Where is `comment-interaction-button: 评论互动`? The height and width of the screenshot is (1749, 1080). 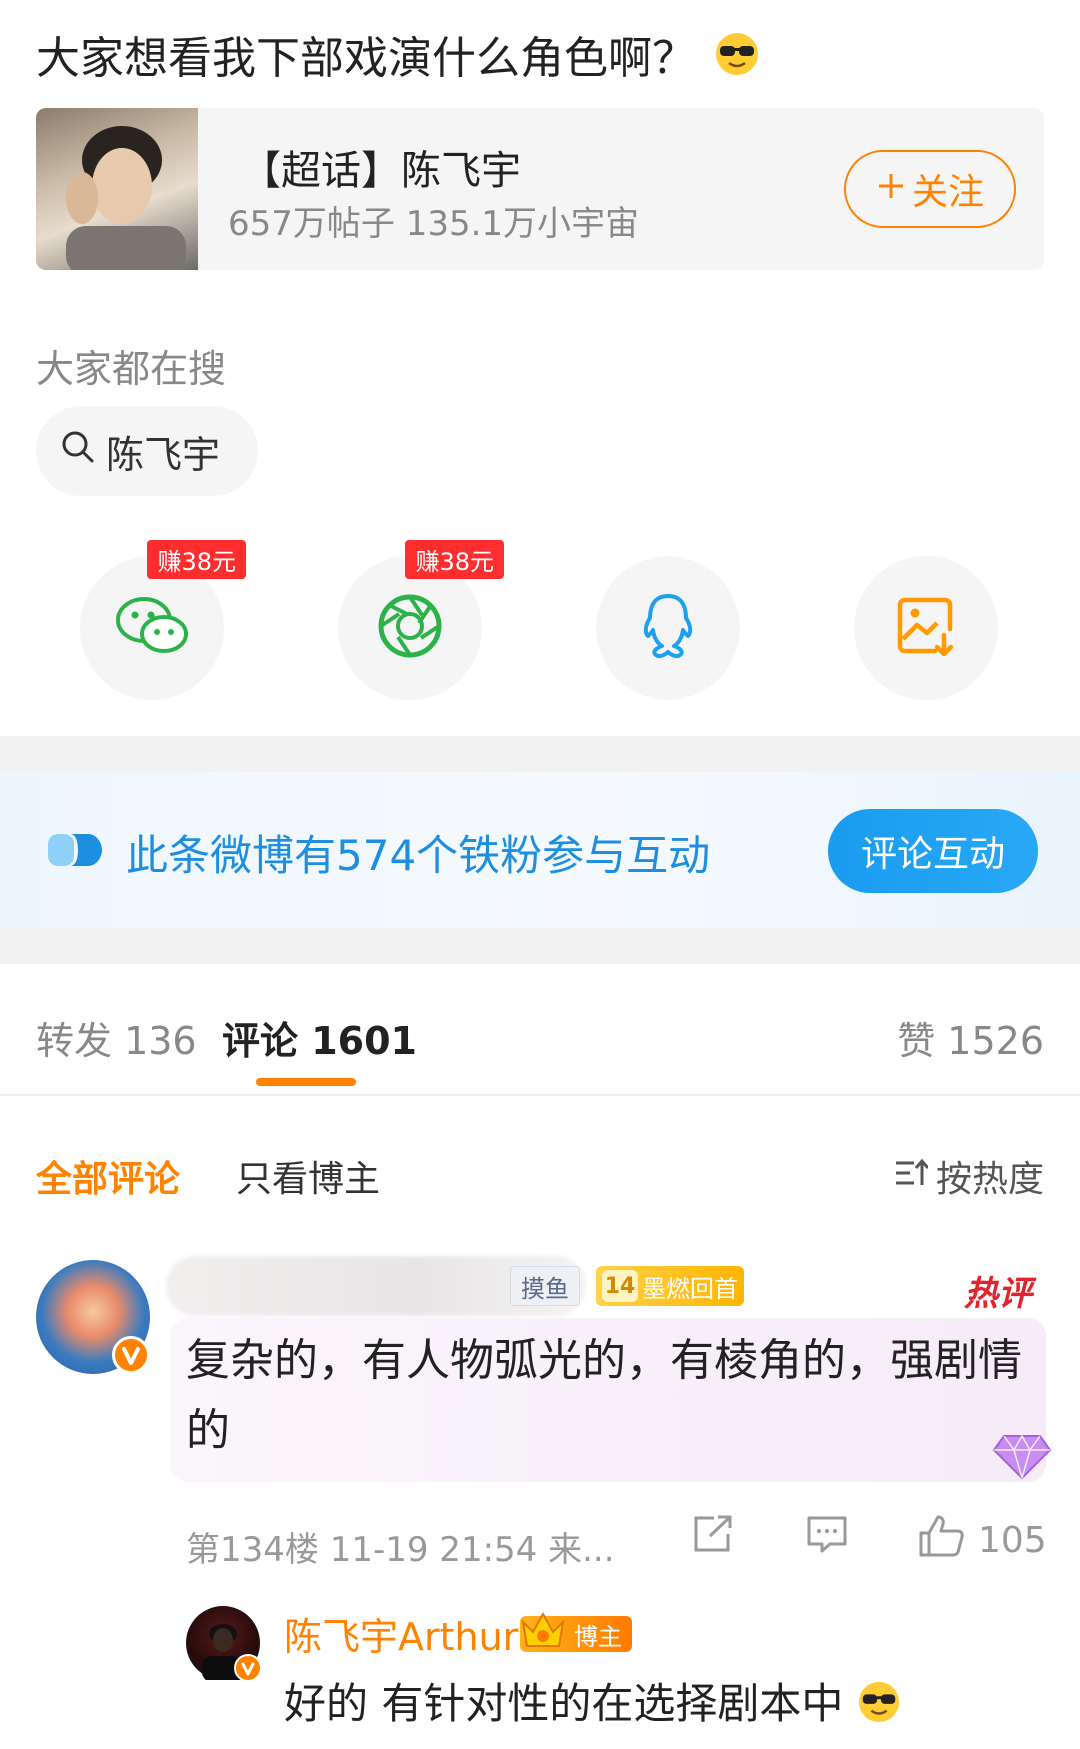
comment-interaction-button: 评论互动 is located at coordinates (933, 851).